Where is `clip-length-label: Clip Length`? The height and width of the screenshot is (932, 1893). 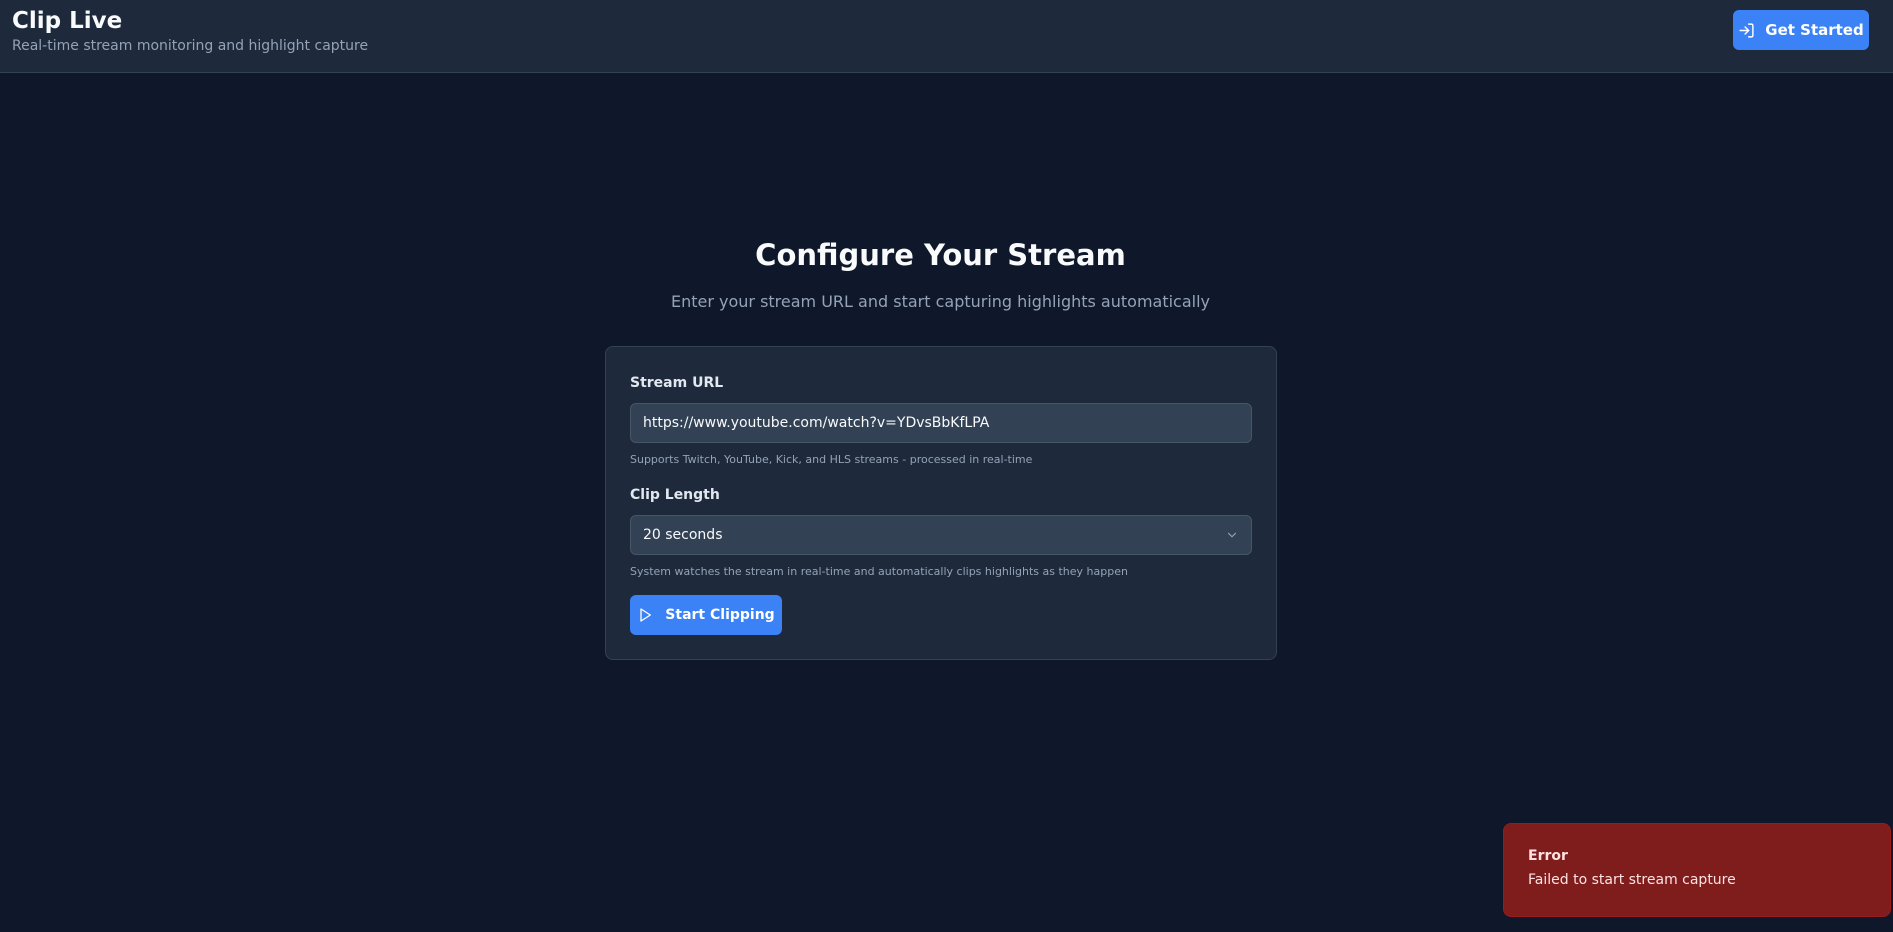 clip-length-label: Clip Length is located at coordinates (675, 495).